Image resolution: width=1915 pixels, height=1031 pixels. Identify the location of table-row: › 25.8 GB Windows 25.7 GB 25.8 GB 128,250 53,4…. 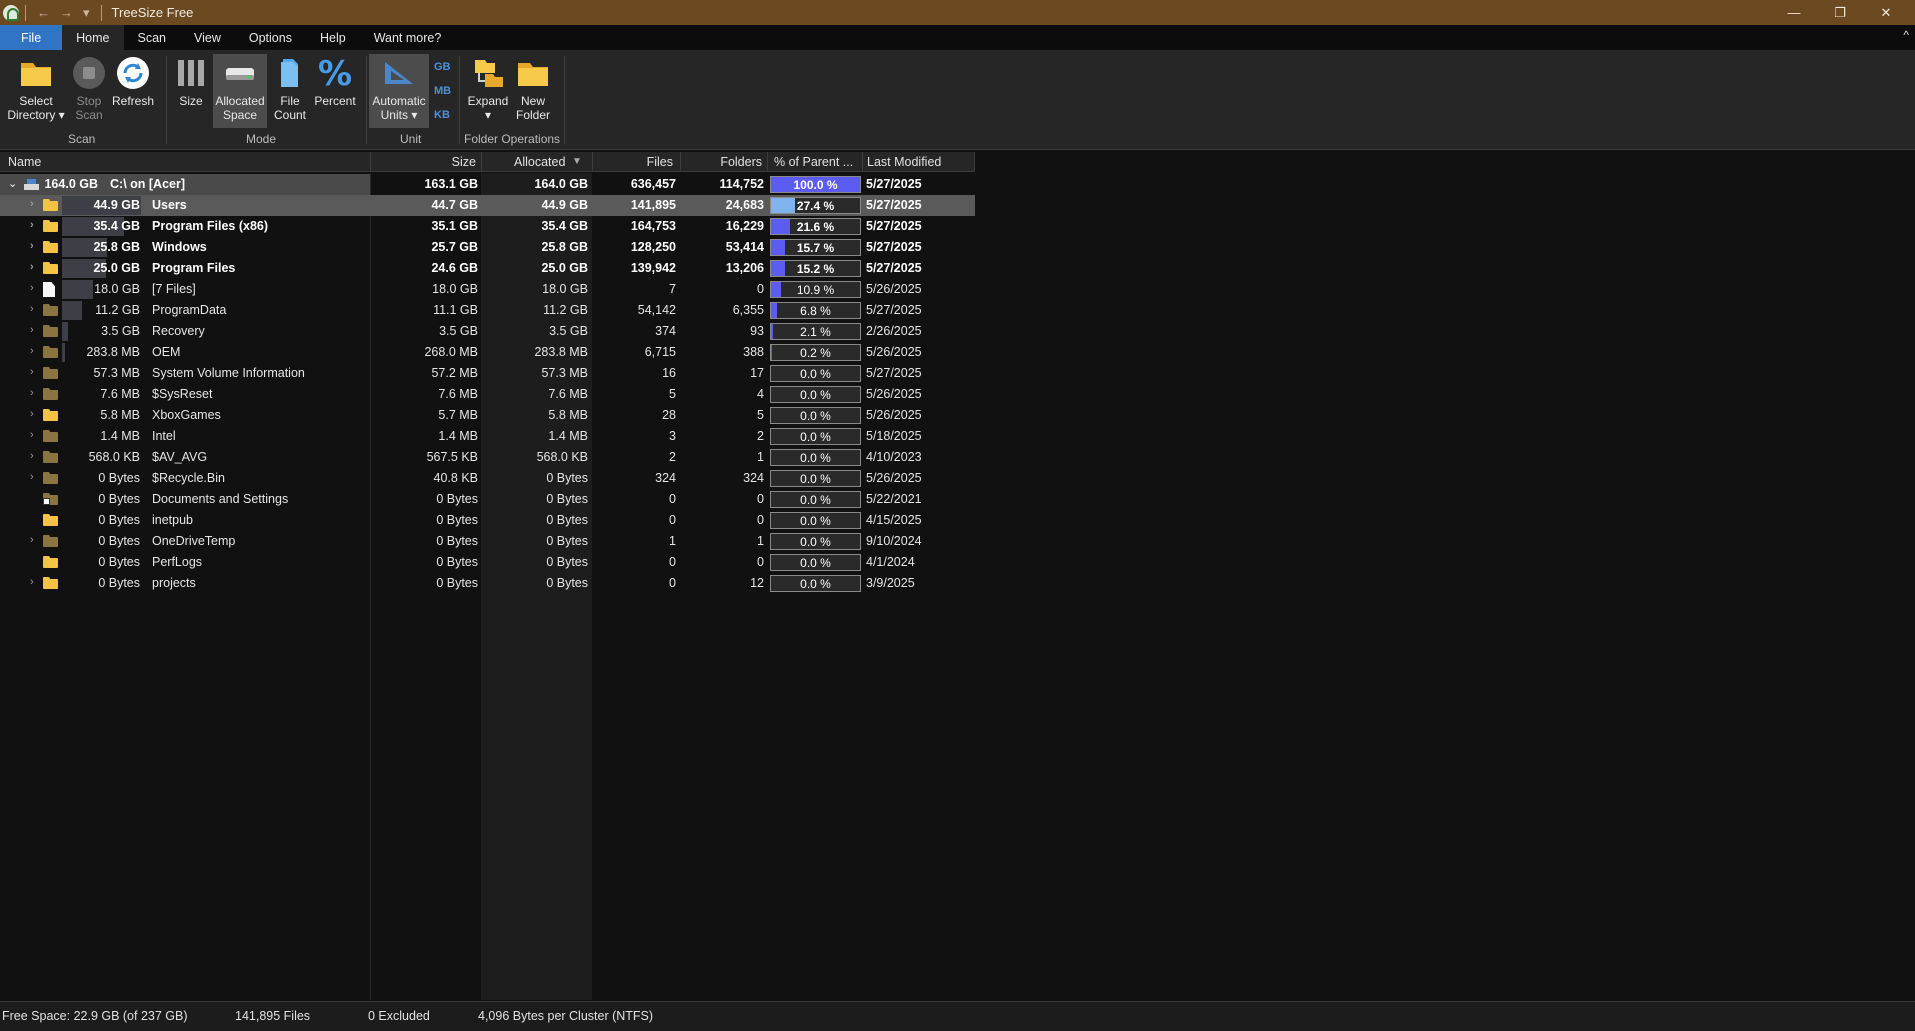
(487, 247).